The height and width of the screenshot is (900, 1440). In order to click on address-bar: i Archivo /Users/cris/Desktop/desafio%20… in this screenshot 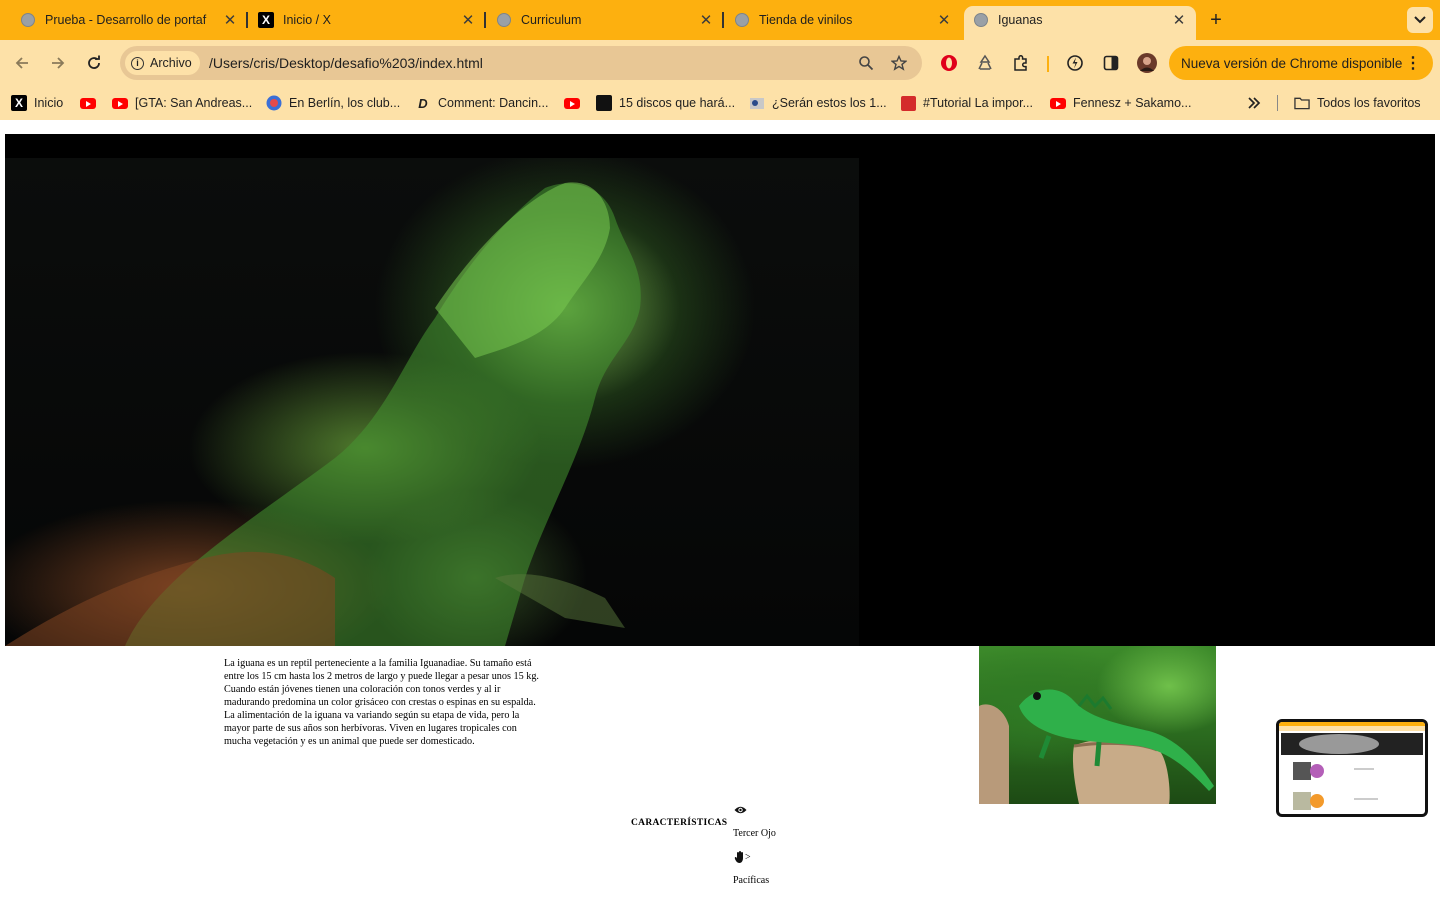, I will do `click(521, 63)`.